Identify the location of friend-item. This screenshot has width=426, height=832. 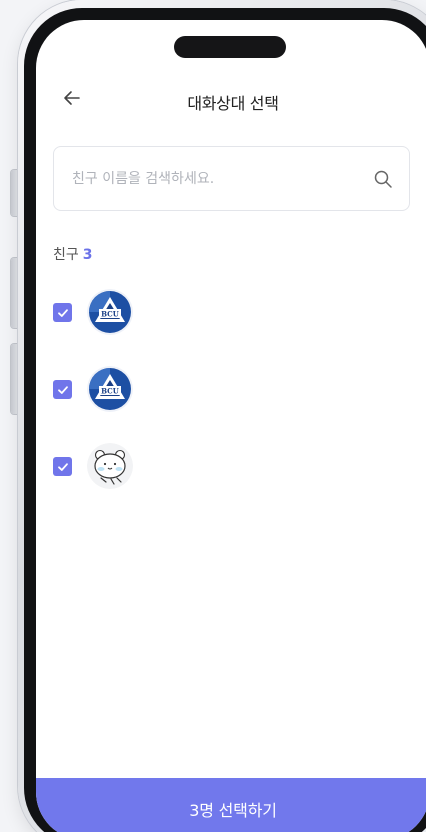
(223, 466).